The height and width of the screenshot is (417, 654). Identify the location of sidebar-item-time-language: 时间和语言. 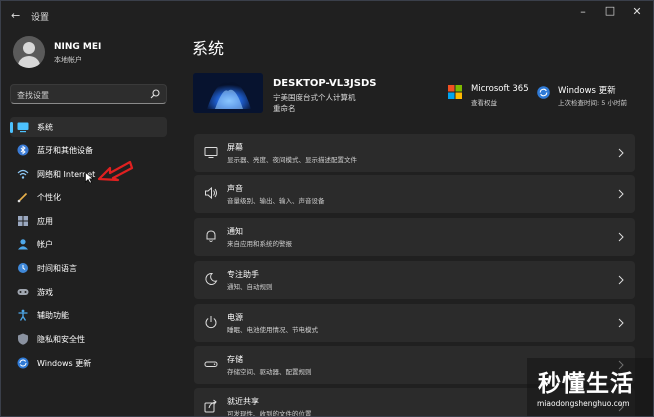
(88, 268).